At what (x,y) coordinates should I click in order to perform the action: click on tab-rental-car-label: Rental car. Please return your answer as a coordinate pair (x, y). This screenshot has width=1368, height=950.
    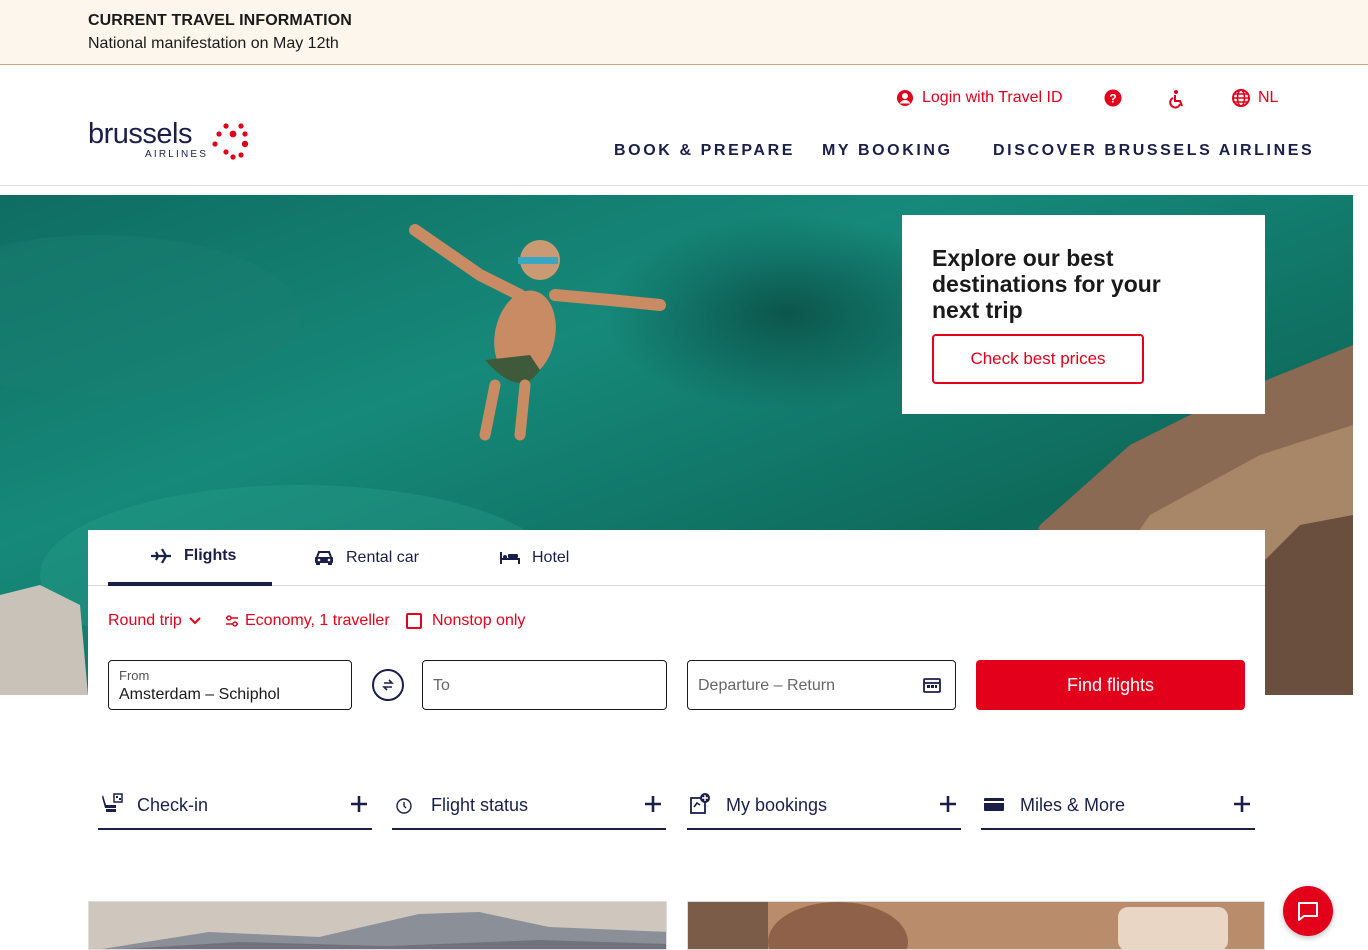
    Looking at the image, I should click on (382, 557).